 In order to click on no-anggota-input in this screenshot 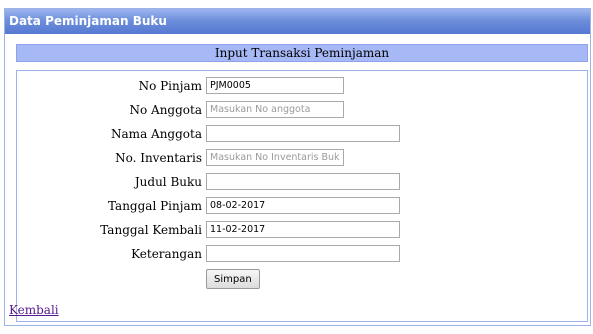, I will do `click(275, 109)`.